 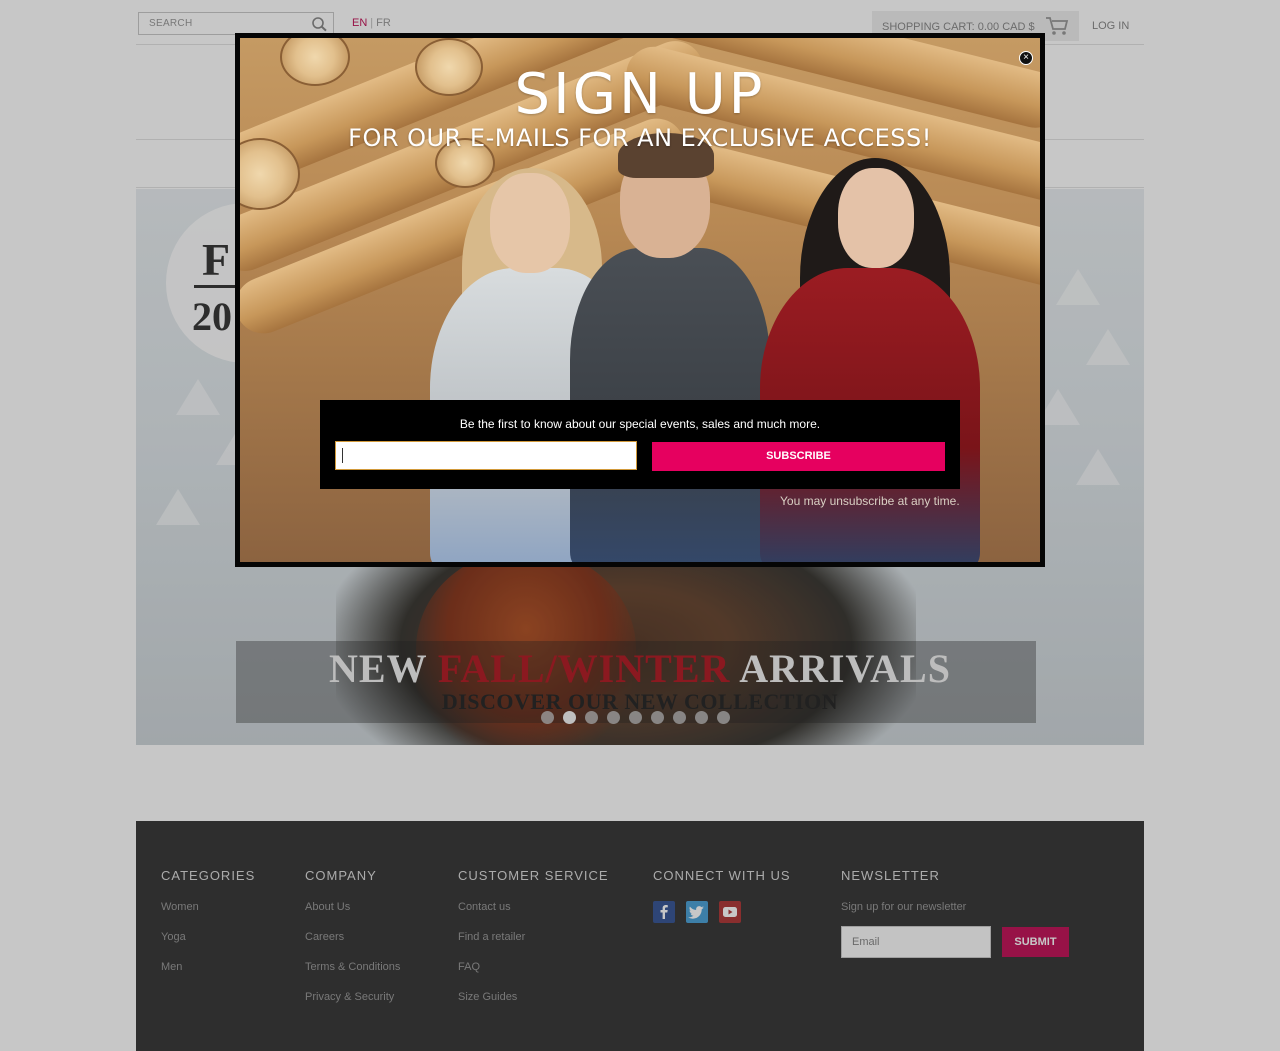 What do you see at coordinates (1026, 58) in the screenshot?
I see `close-icon: ×` at bounding box center [1026, 58].